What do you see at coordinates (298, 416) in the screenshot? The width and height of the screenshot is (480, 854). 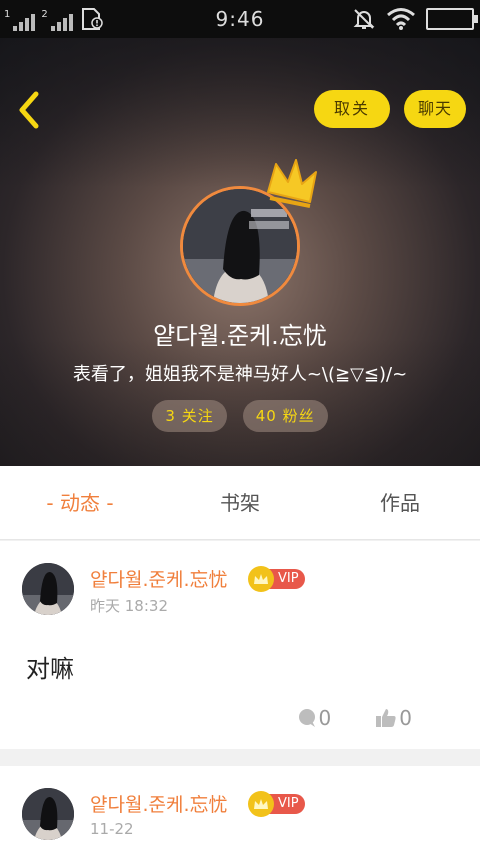 I see `followers-label: 粉丝` at bounding box center [298, 416].